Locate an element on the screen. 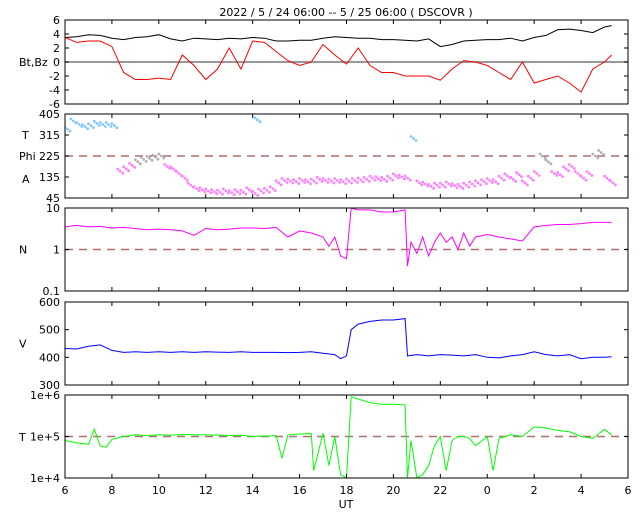  series-v is located at coordinates (338, 339).